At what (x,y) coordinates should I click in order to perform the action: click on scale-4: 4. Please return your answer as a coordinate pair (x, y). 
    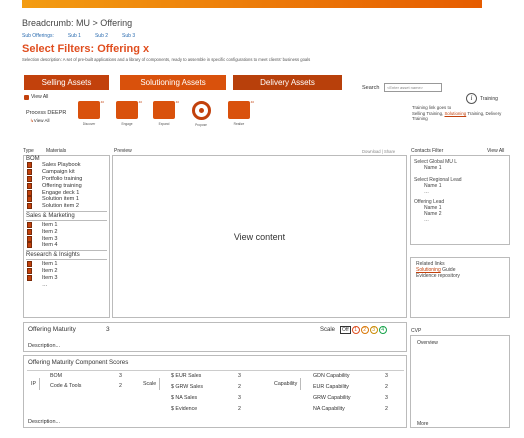
    Looking at the image, I should click on (382, 330).